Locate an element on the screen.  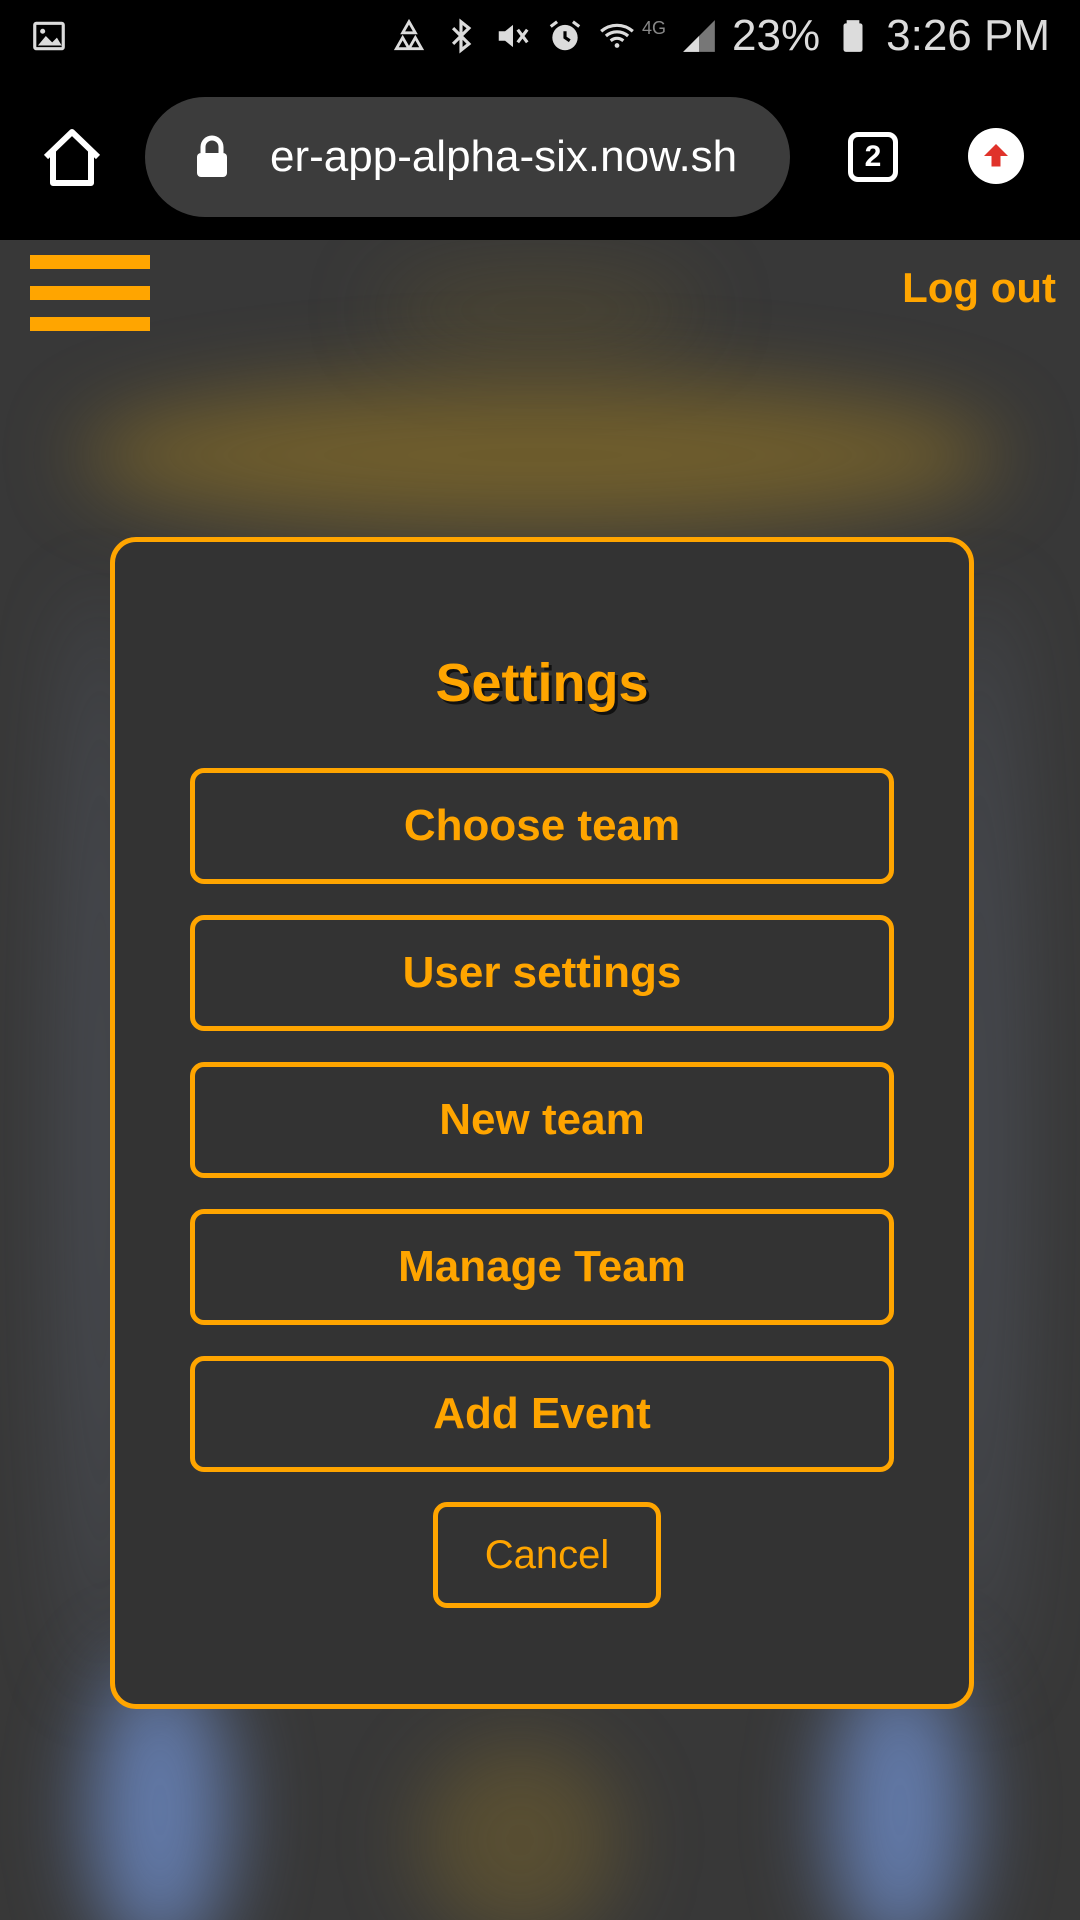
new-team-button: New team is located at coordinates (542, 1120).